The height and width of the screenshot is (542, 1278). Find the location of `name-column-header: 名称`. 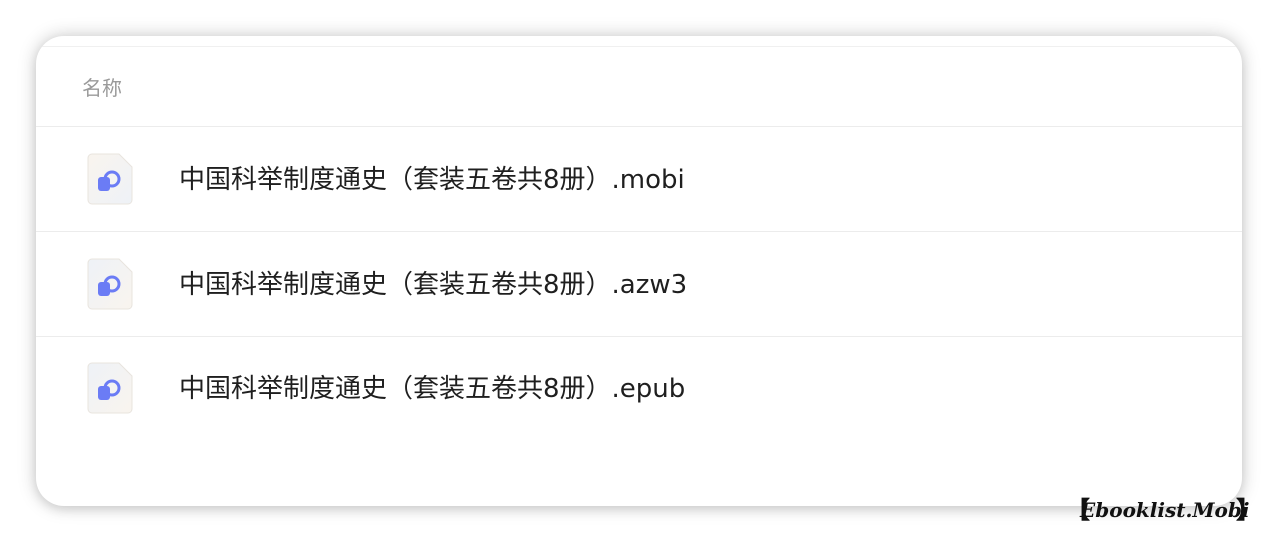

name-column-header: 名称 is located at coordinates (102, 88).